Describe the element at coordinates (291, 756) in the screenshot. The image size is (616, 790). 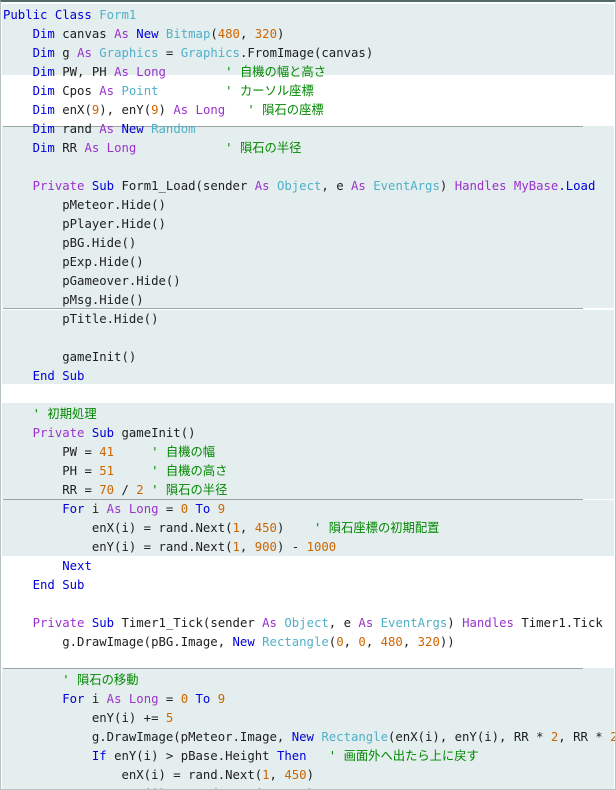
I see `token-kw: Then` at that location.